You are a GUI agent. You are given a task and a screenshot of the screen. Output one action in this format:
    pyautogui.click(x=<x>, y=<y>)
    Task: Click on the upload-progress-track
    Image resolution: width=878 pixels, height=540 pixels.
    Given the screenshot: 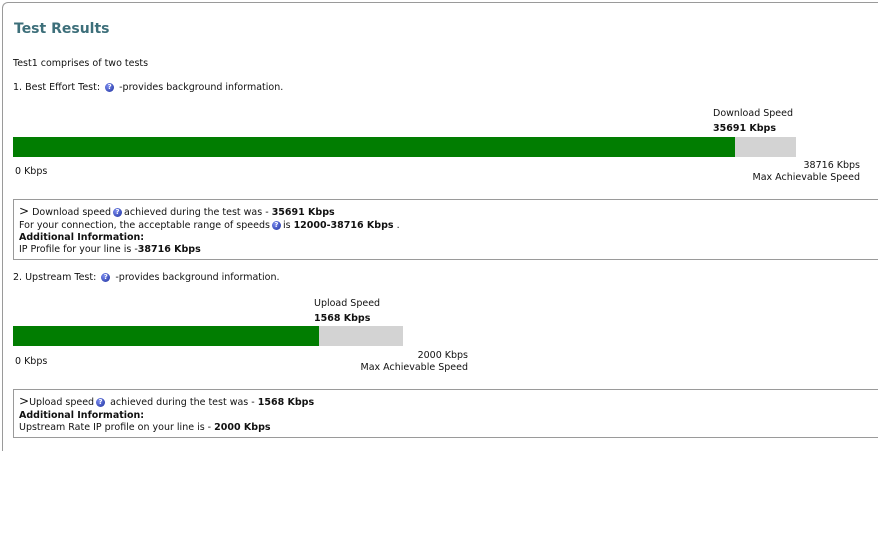 What is the action you would take?
    pyautogui.click(x=208, y=336)
    